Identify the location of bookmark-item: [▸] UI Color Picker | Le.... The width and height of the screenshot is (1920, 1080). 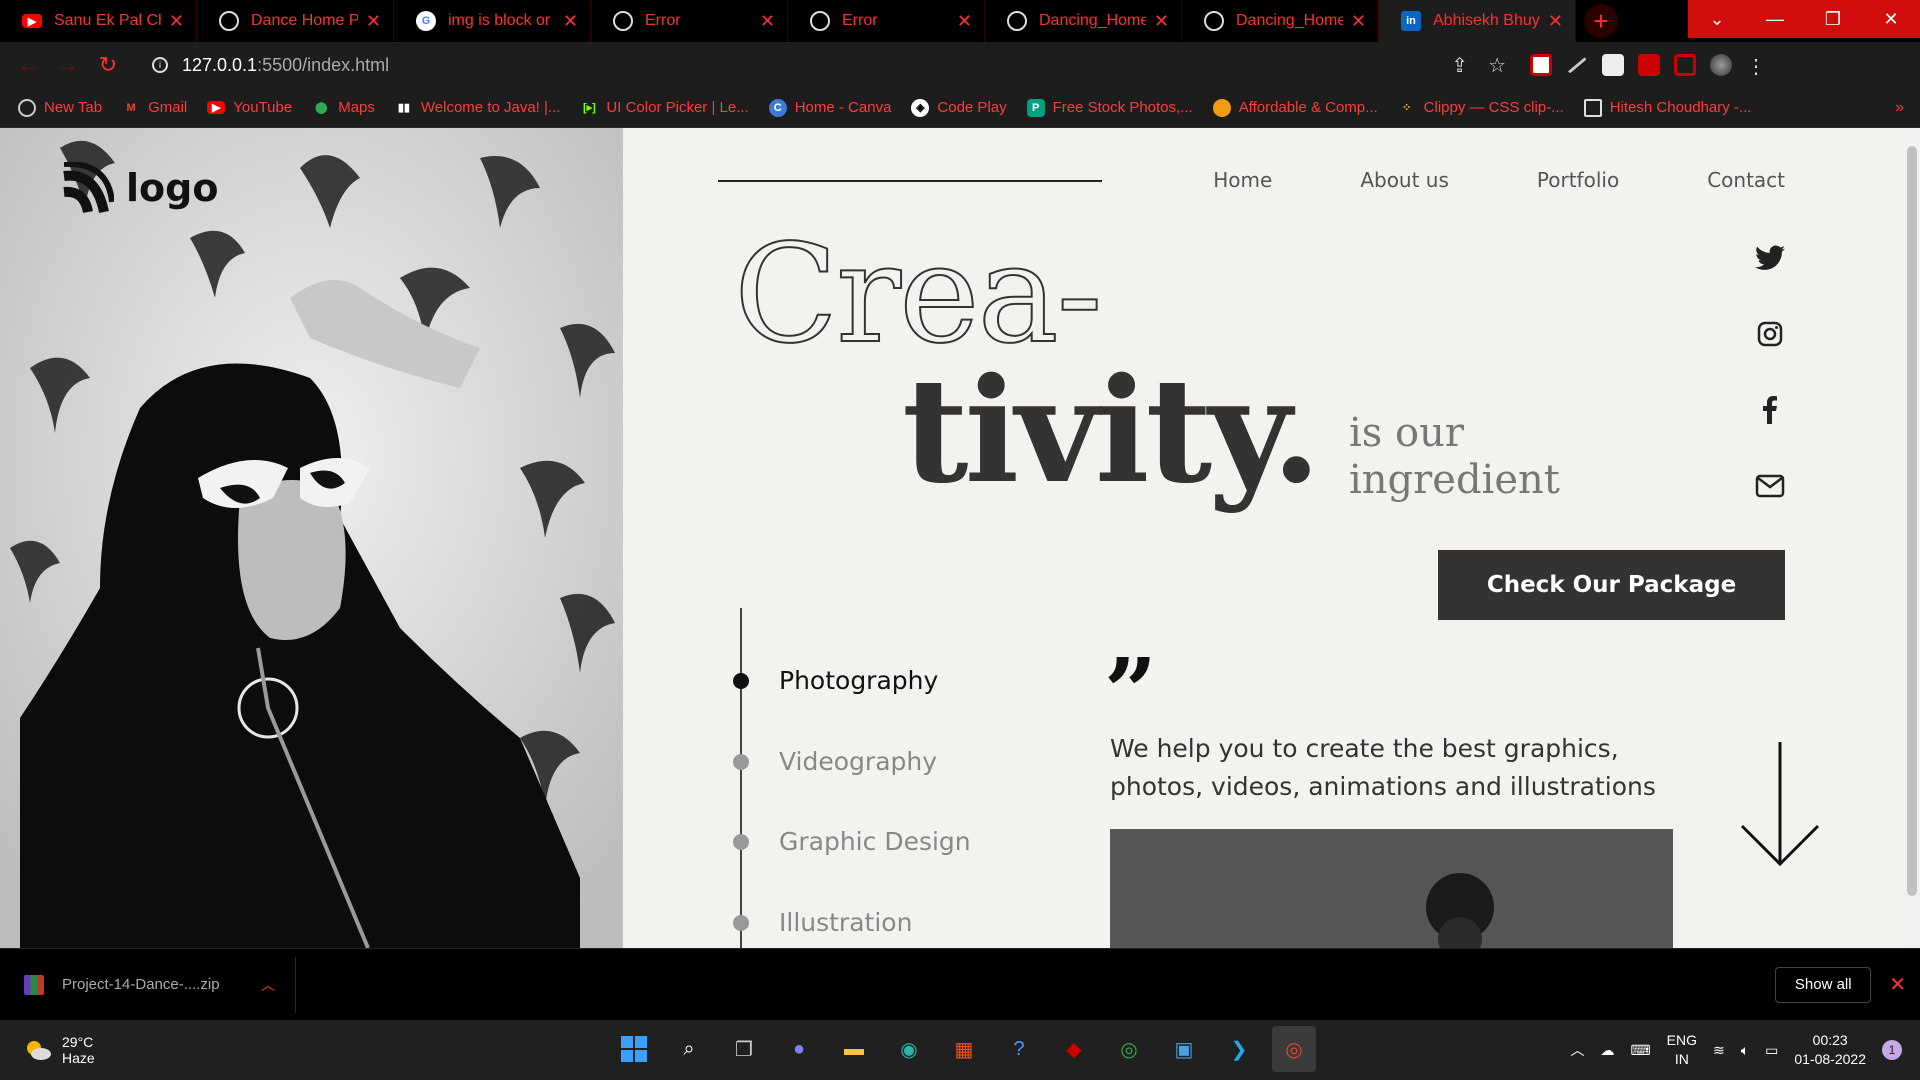
(664, 108).